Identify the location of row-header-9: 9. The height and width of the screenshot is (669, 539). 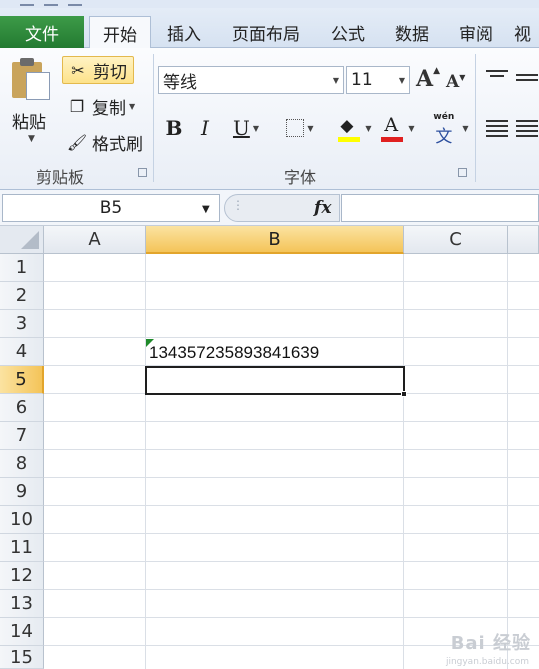
(22, 492).